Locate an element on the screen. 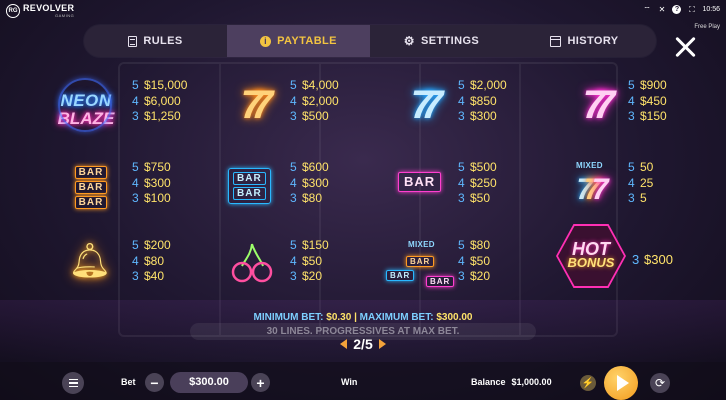 The height and width of the screenshot is (400, 726). tab-settings: ⚙ SETTINGS is located at coordinates (441, 41).